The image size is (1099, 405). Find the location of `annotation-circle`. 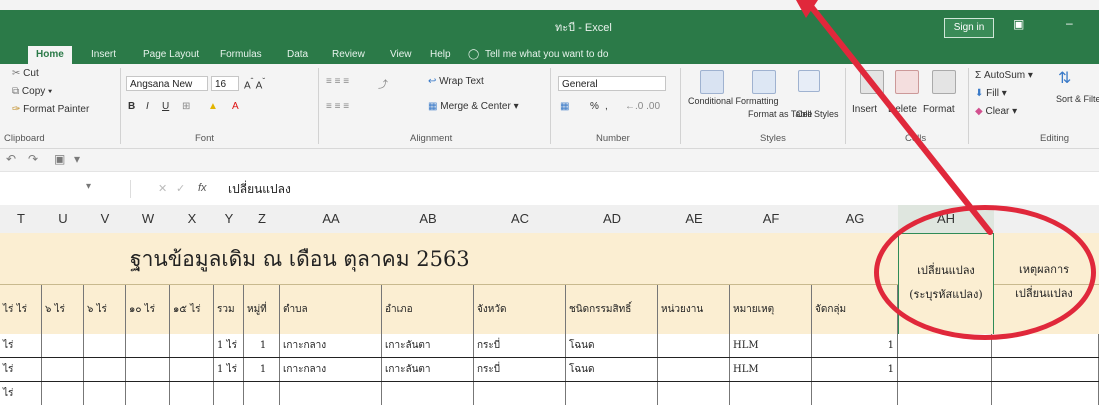

annotation-circle is located at coordinates (985, 272).